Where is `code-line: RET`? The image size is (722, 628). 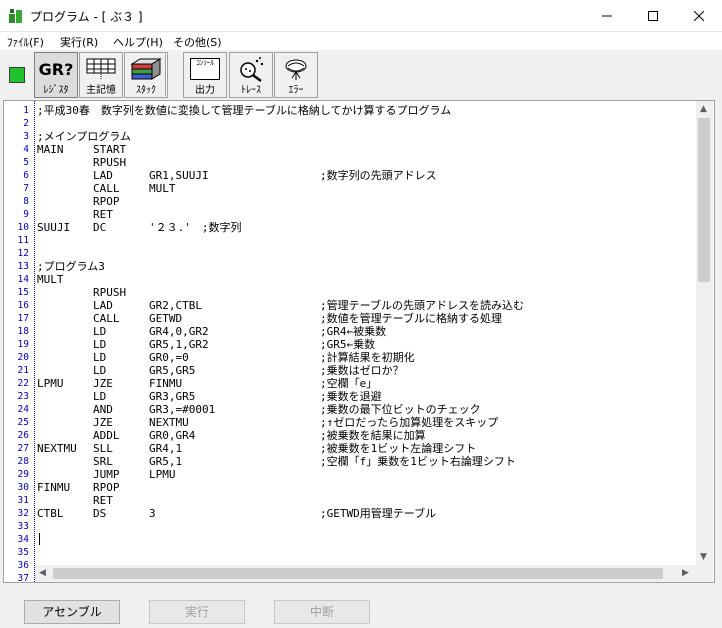
code-line: RET is located at coordinates (367, 500).